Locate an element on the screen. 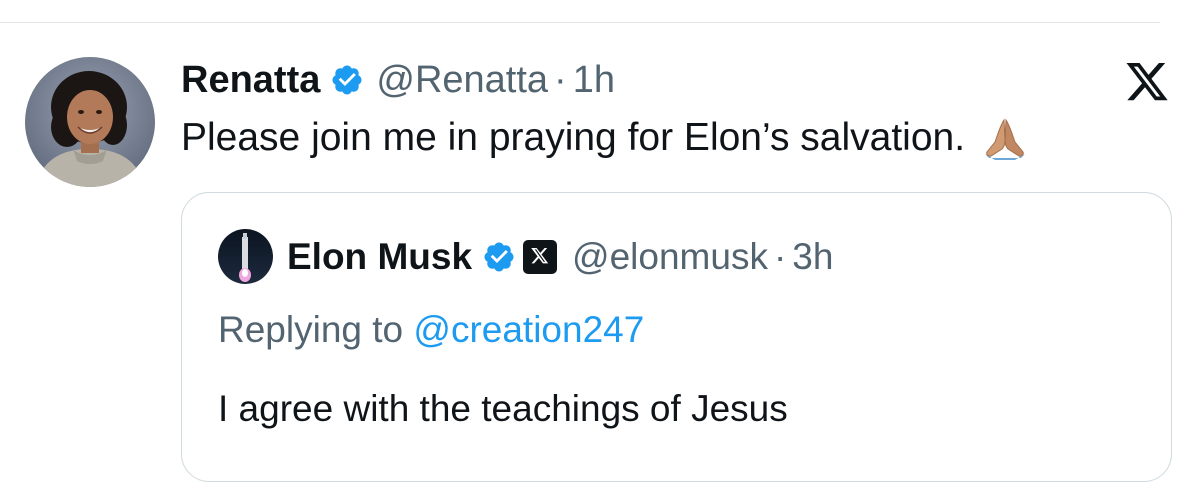  quoted-author-avatar is located at coordinates (245, 256).